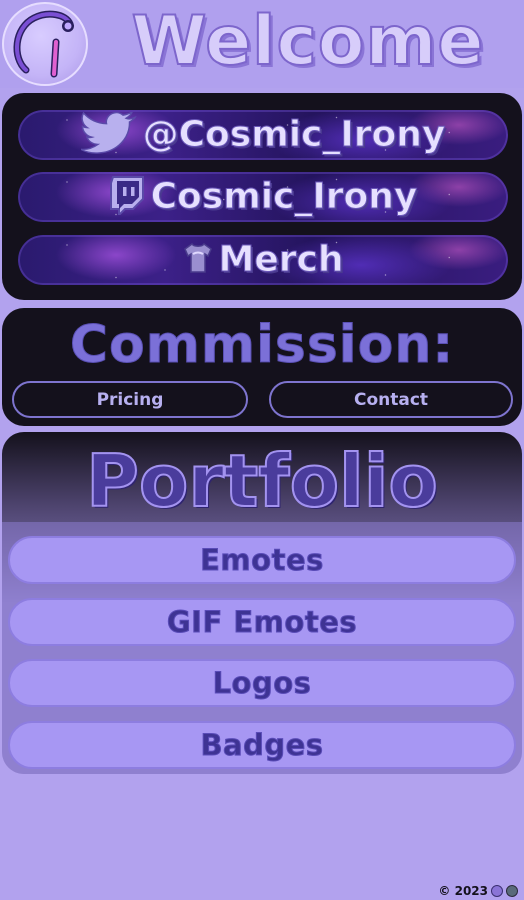 This screenshot has height=900, width=524. I want to click on footer: © 2023, so click(478, 891).